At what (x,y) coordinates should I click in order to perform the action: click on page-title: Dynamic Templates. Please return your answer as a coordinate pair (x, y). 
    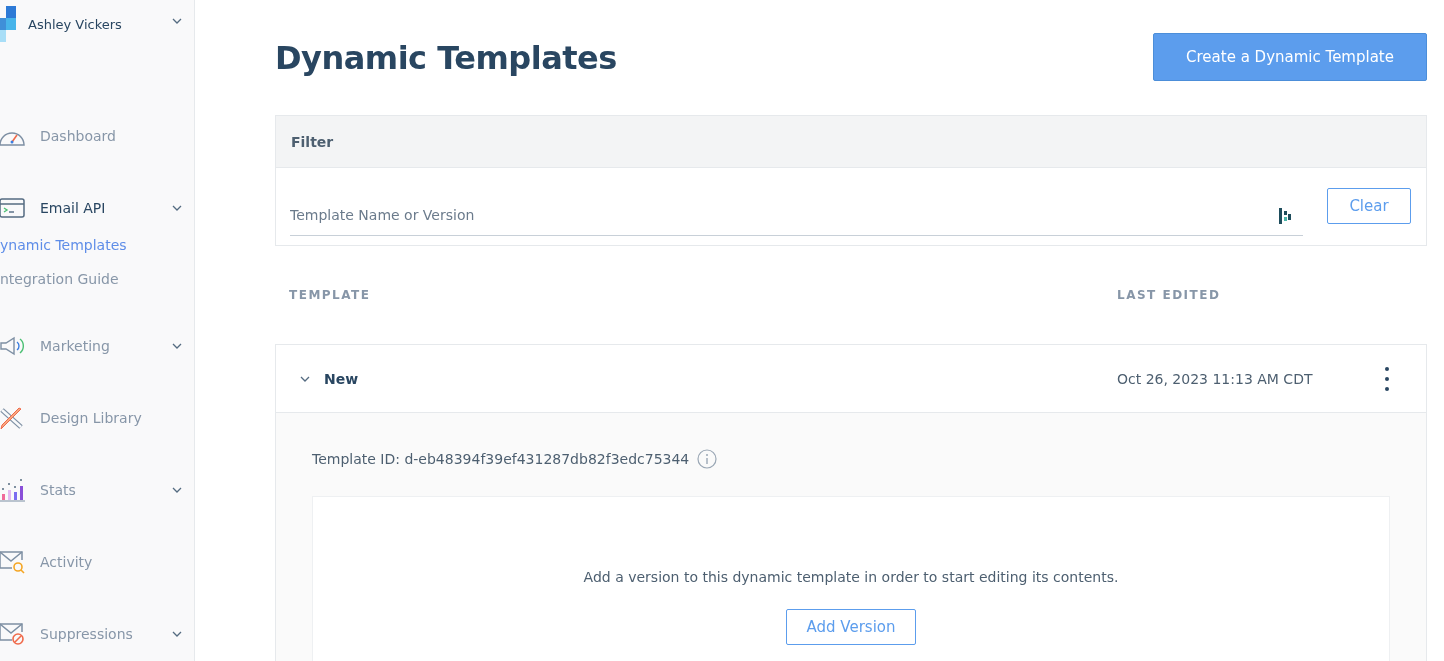
    Looking at the image, I should click on (446, 57).